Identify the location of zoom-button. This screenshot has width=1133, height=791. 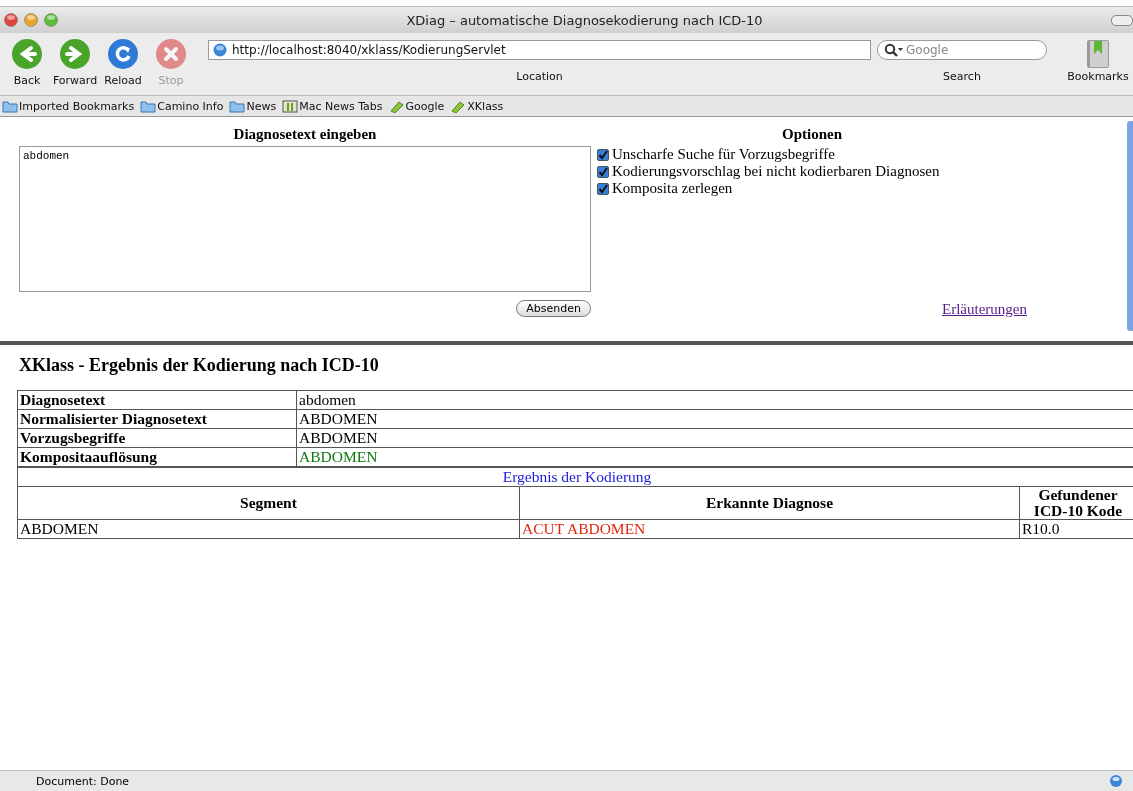
(51, 20).